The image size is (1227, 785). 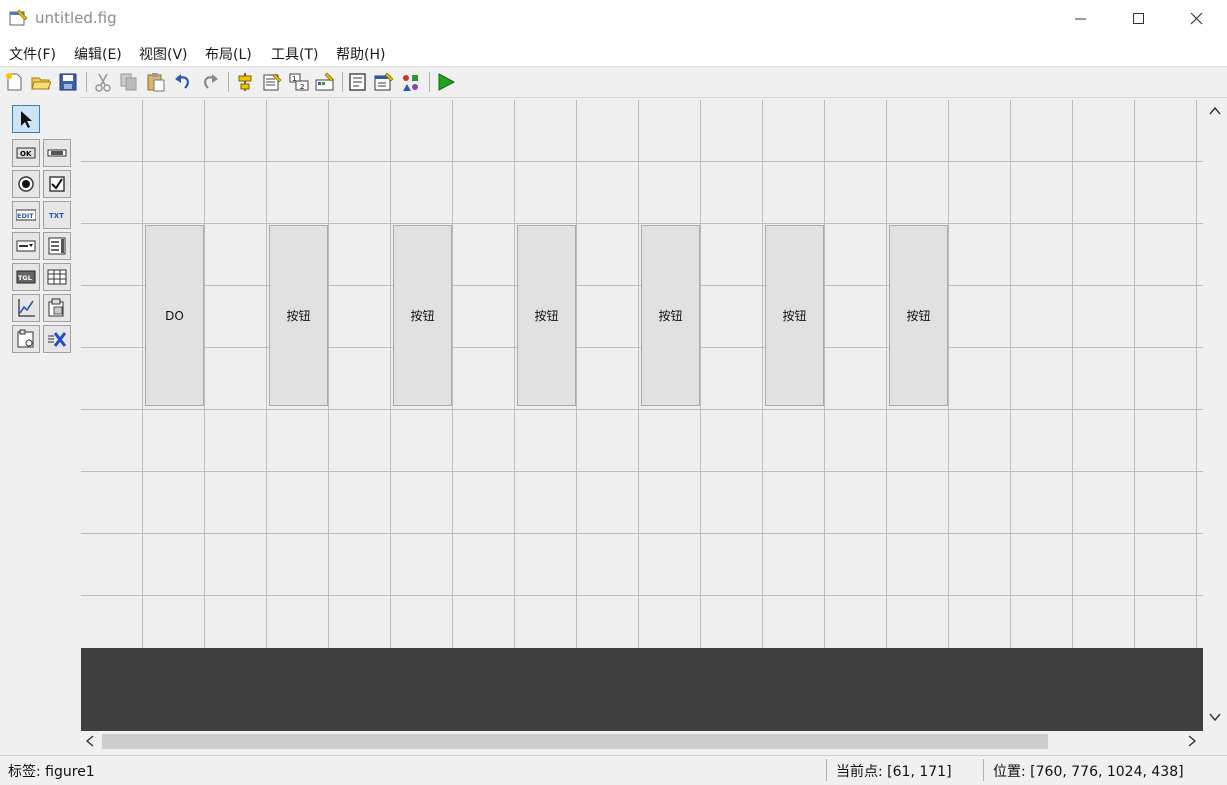 I want to click on static-text-icon: TXT, so click(x=56, y=216).